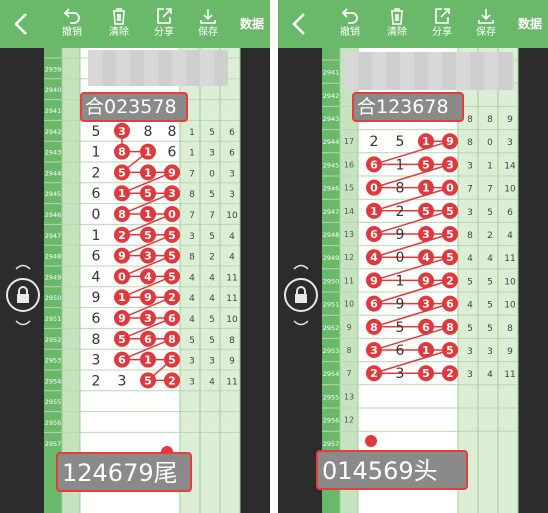 The height and width of the screenshot is (513, 548). What do you see at coordinates (53, 215) in the screenshot?
I see `period-number: 2946` at bounding box center [53, 215].